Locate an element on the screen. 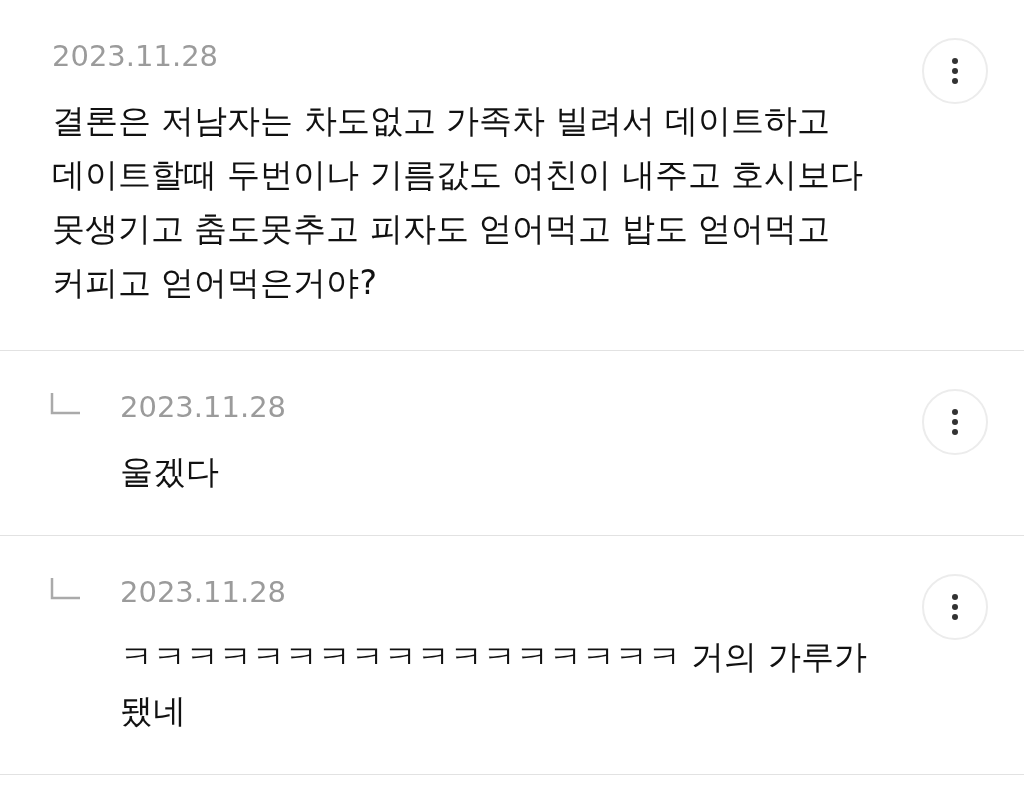  comment-text: 울겠다 is located at coordinates (170, 472).